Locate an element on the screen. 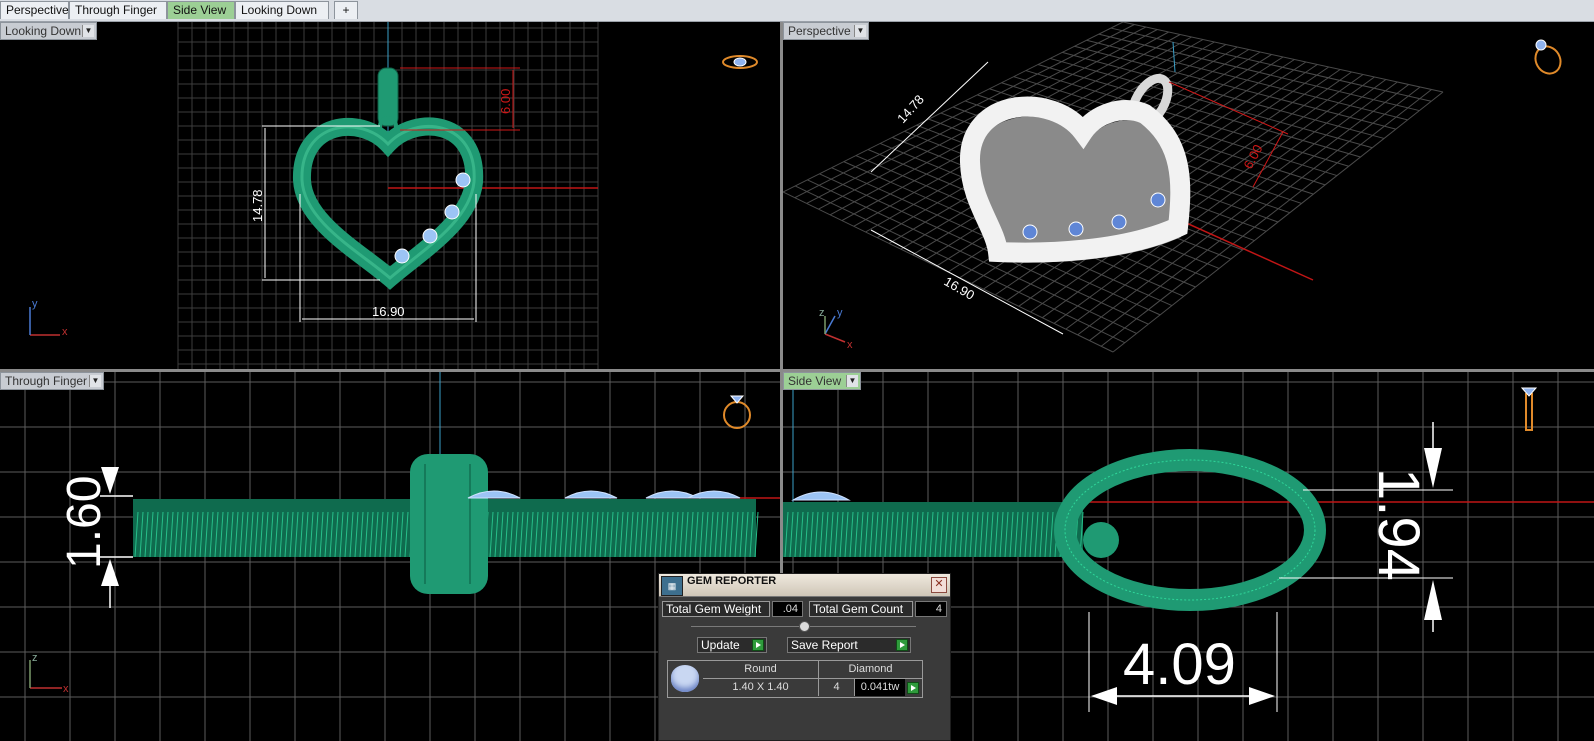 This screenshot has width=1594, height=741. dim-bail-height-label: 1.94 is located at coordinates (1398, 524).